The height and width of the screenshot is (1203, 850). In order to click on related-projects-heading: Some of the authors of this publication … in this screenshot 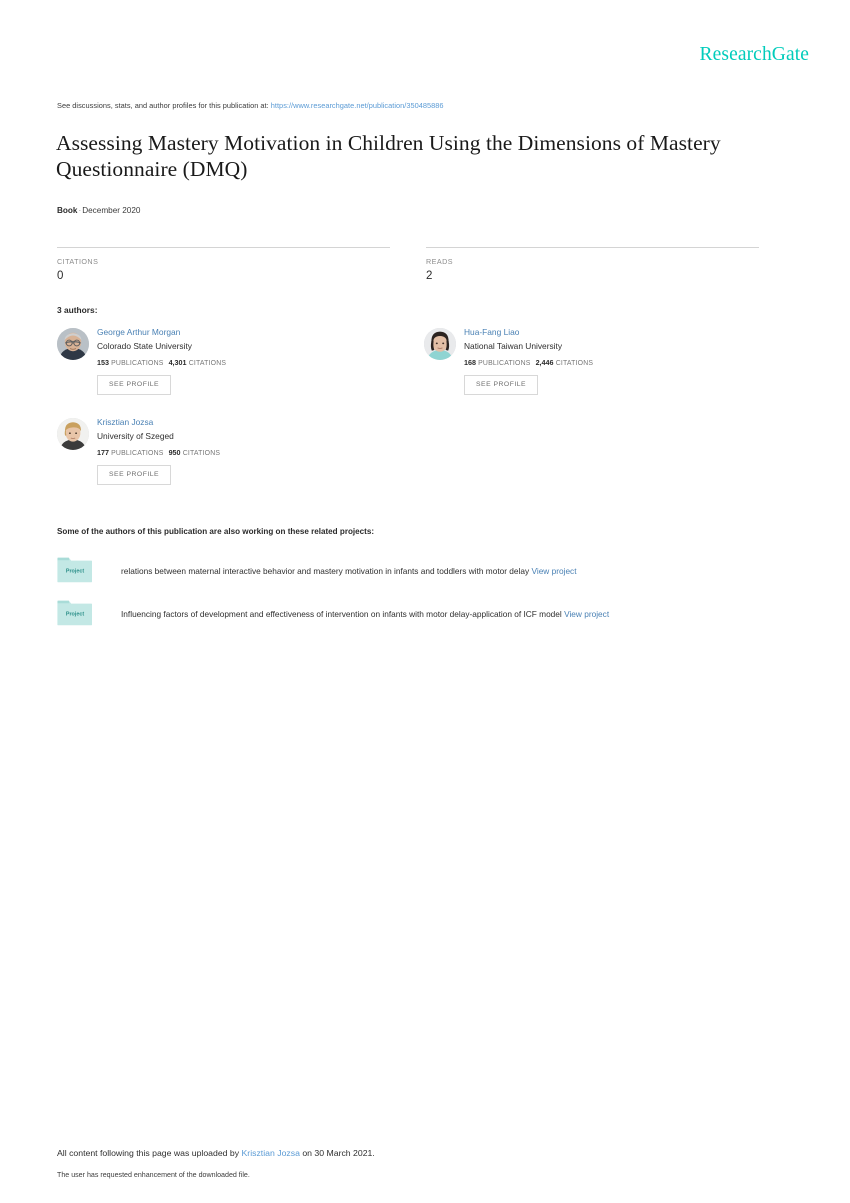, I will do `click(216, 531)`.